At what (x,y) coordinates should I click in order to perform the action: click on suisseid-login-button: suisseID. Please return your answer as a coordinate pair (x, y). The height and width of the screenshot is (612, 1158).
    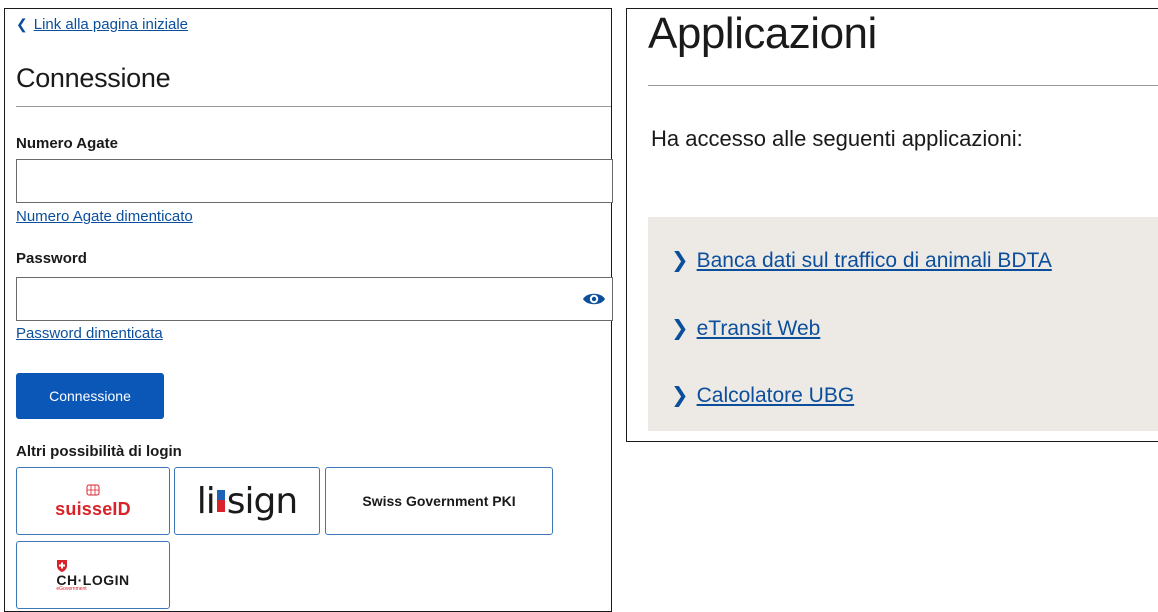
    Looking at the image, I should click on (93, 501).